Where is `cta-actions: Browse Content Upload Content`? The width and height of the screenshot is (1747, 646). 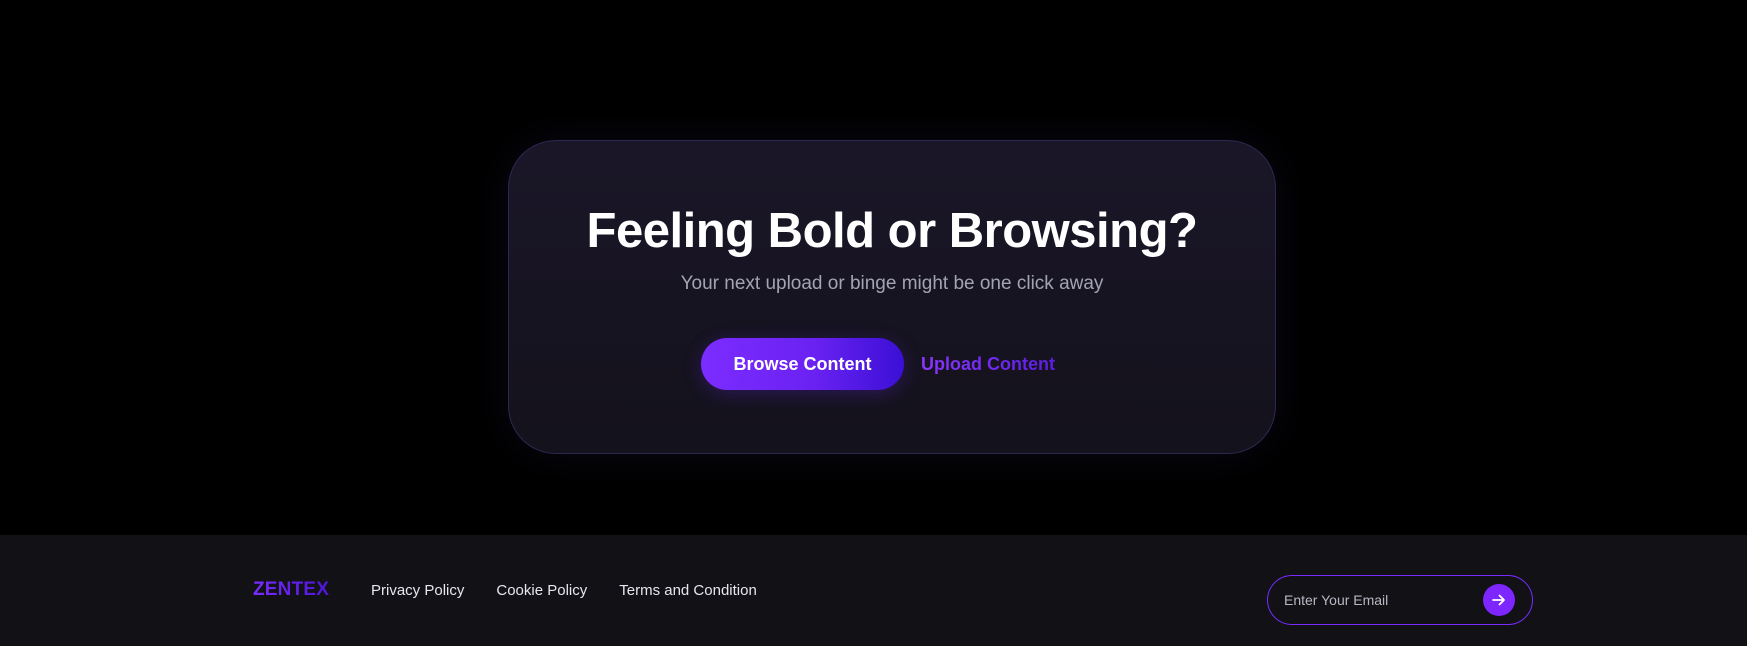
cta-actions: Browse Content Upload Content is located at coordinates (878, 364).